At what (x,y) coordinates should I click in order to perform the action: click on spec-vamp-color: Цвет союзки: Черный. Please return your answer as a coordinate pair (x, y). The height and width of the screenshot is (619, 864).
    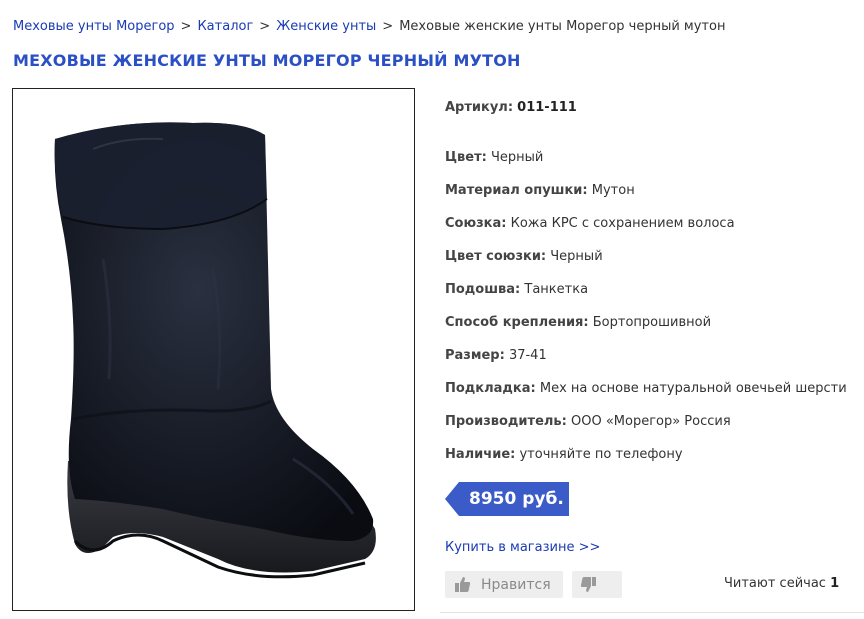
    Looking at the image, I should click on (524, 256).